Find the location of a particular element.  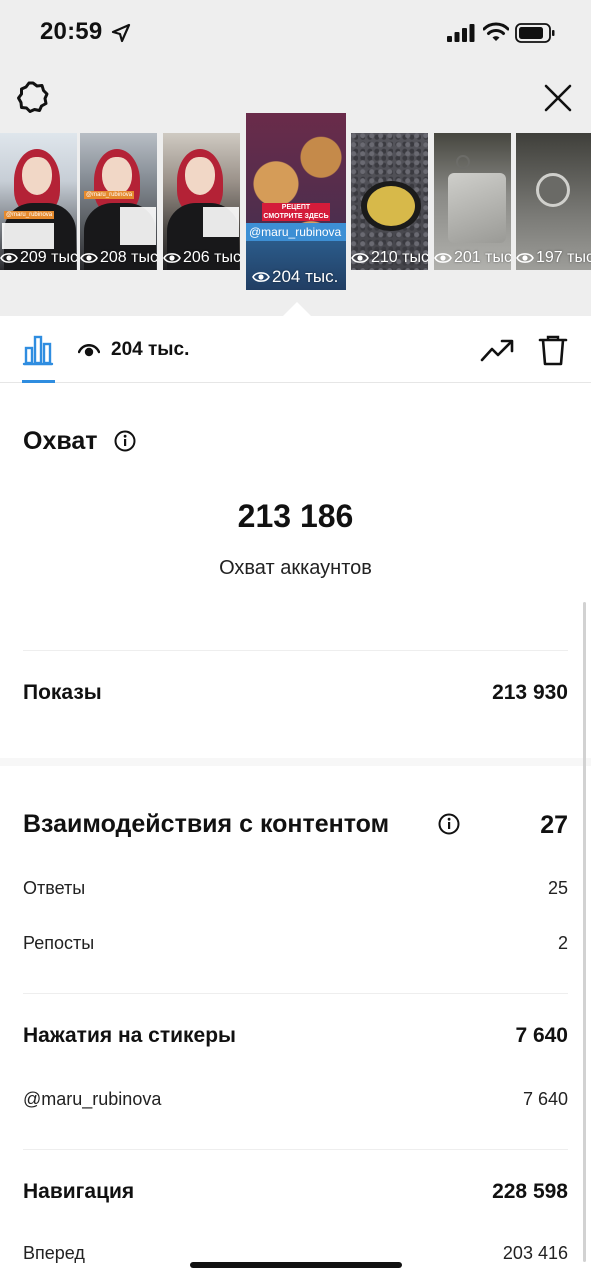

interactions-title: Взаимодействия с контентом is located at coordinates (206, 824).